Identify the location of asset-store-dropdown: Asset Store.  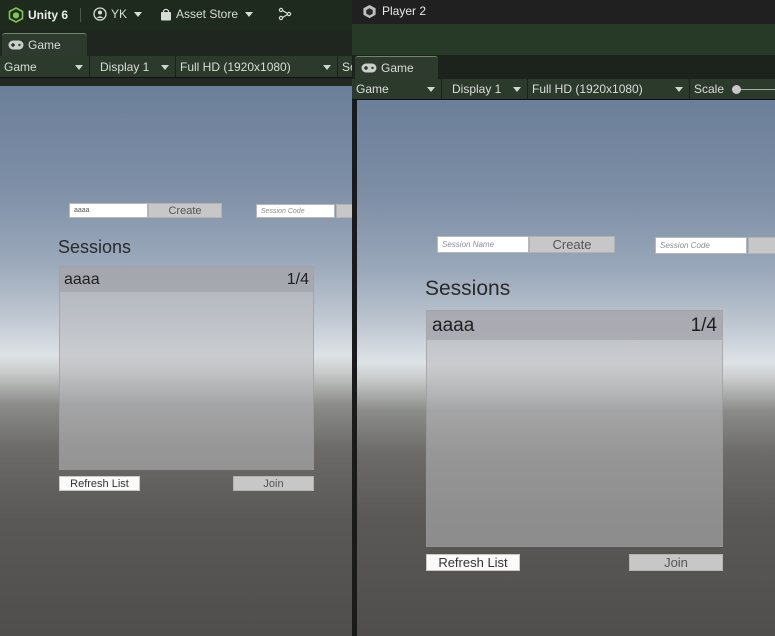
(207, 14).